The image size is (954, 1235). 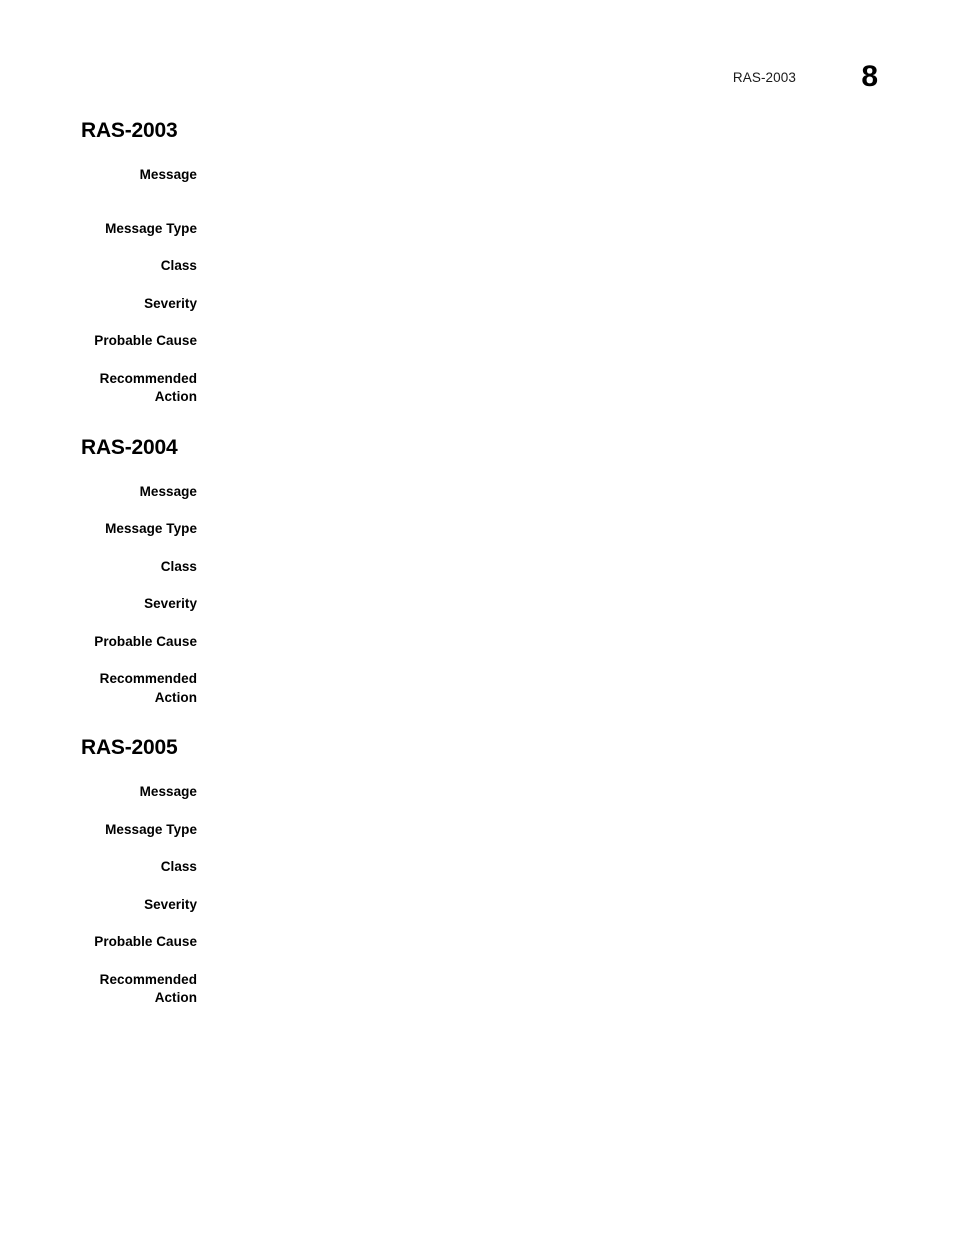 What do you see at coordinates (129, 130) in the screenshot?
I see `section-heading: RAS-2003` at bounding box center [129, 130].